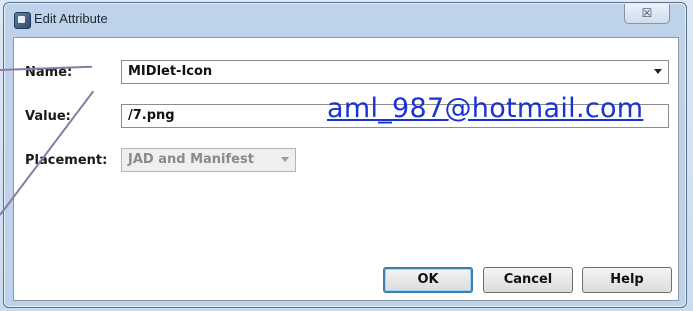 Image resolution: width=693 pixels, height=311 pixels. Describe the element at coordinates (191, 159) in the screenshot. I see `placement-value: JAD and Manifest` at that location.